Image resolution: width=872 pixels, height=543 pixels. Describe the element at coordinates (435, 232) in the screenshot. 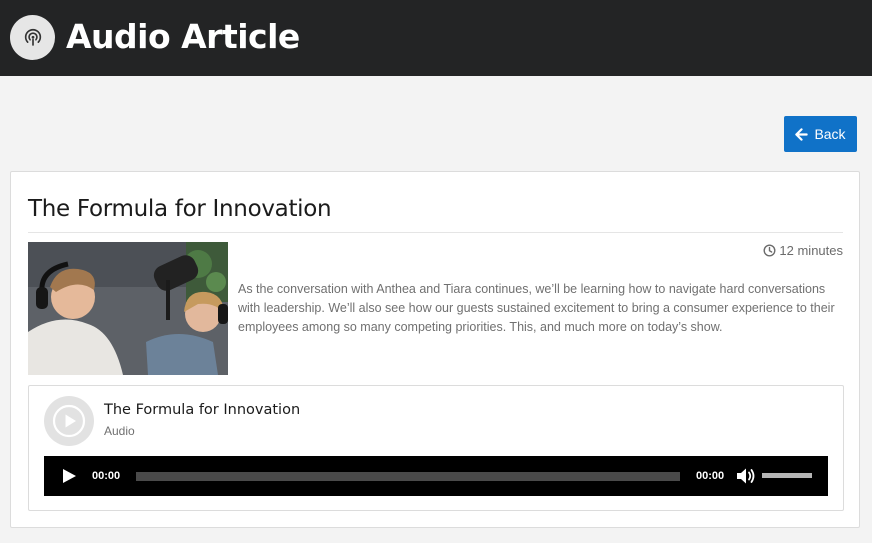

I see `title-divider` at that location.